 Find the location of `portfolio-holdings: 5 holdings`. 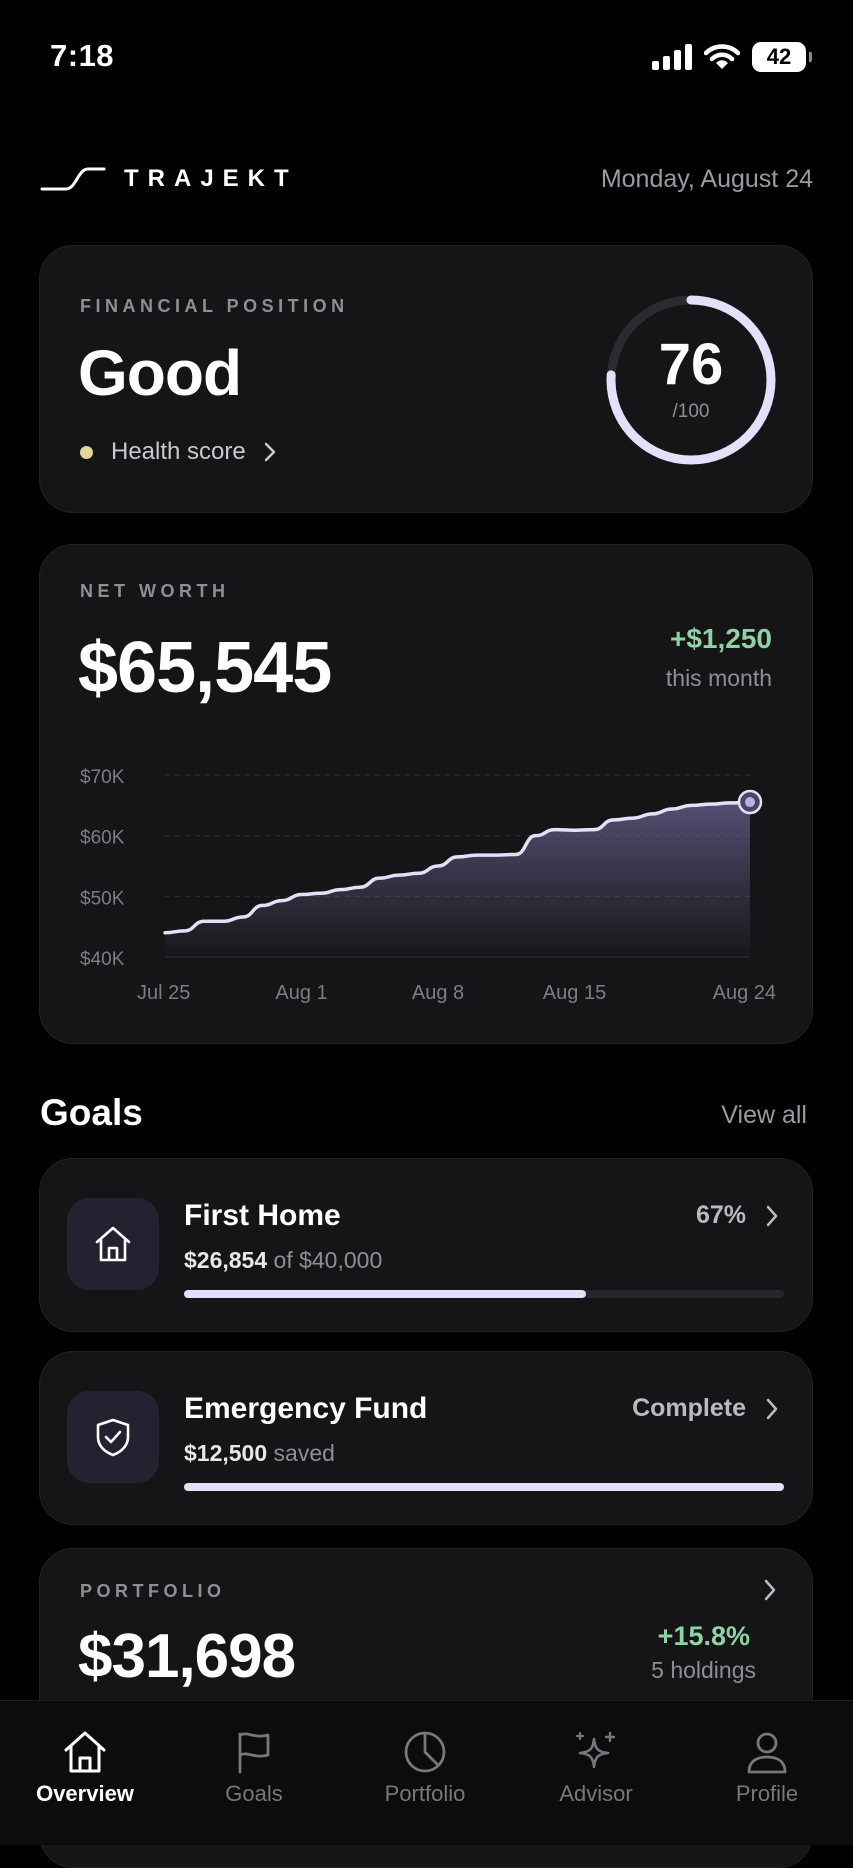

portfolio-holdings: 5 holdings is located at coordinates (703, 1670).